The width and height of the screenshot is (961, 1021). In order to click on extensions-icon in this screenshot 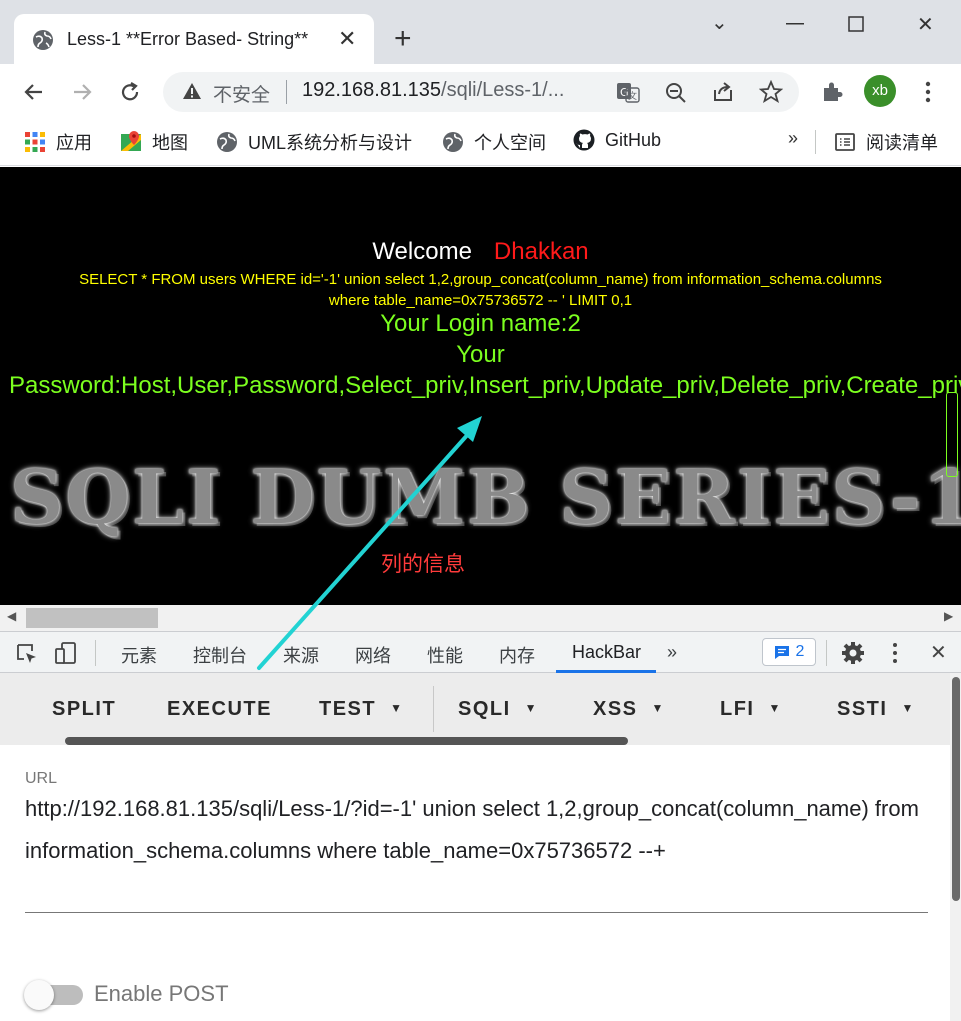, I will do `click(832, 92)`.